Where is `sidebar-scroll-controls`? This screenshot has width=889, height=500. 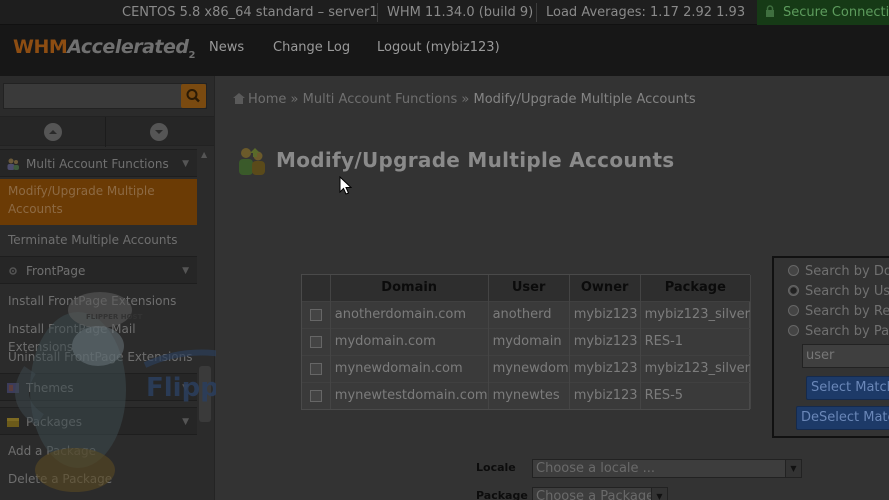
sidebar-scroll-controls is located at coordinates (107, 131).